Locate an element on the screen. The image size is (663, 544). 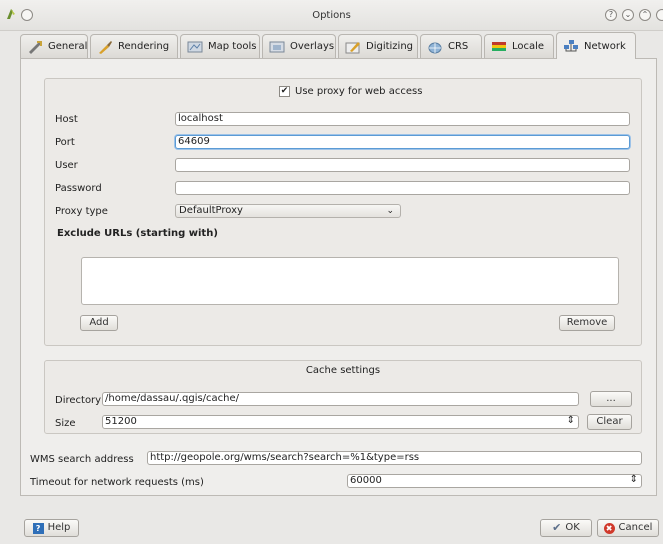
help-button: ? Help is located at coordinates (51, 528).